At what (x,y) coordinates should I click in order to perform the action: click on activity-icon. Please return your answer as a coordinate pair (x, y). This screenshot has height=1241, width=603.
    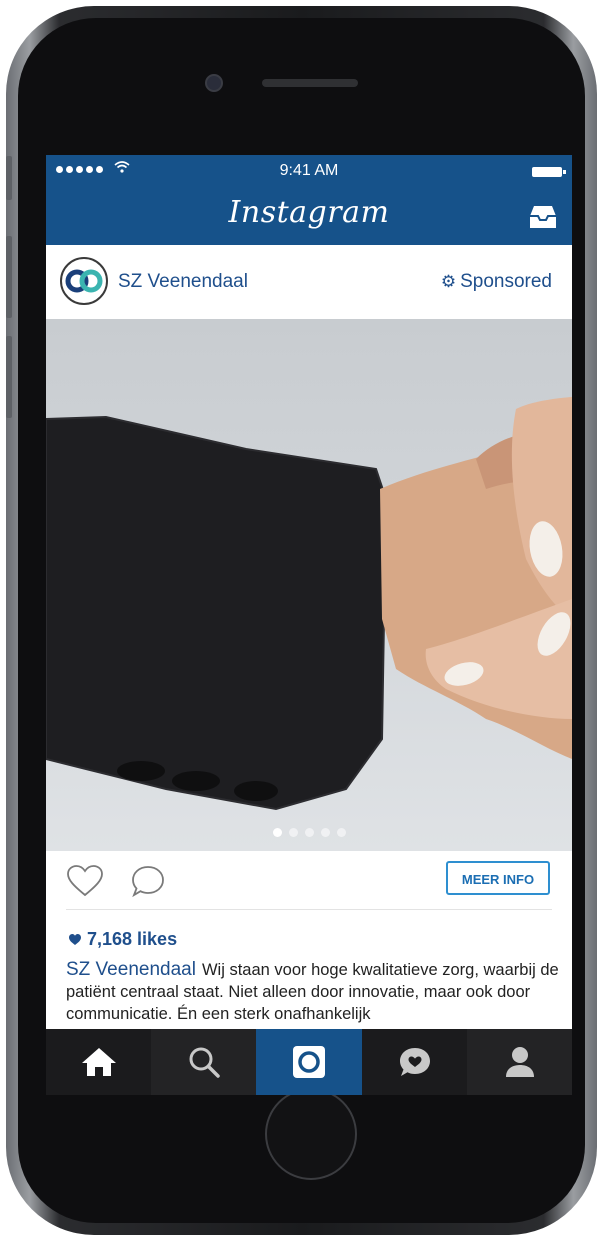
    Looking at the image, I should click on (414, 1062).